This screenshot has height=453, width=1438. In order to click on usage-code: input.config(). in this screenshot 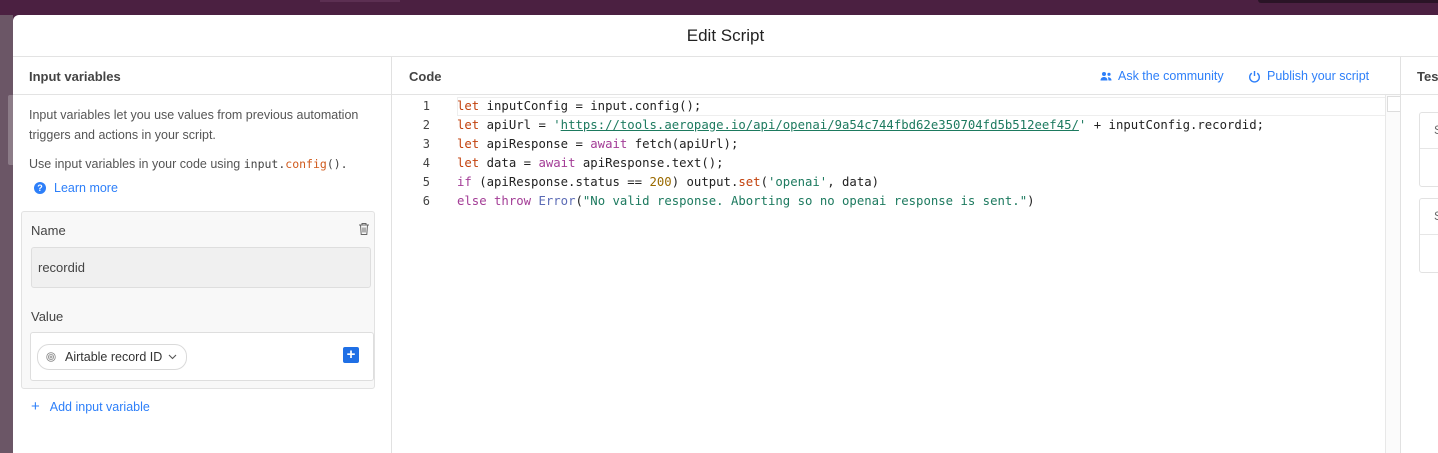, I will do `click(296, 164)`.